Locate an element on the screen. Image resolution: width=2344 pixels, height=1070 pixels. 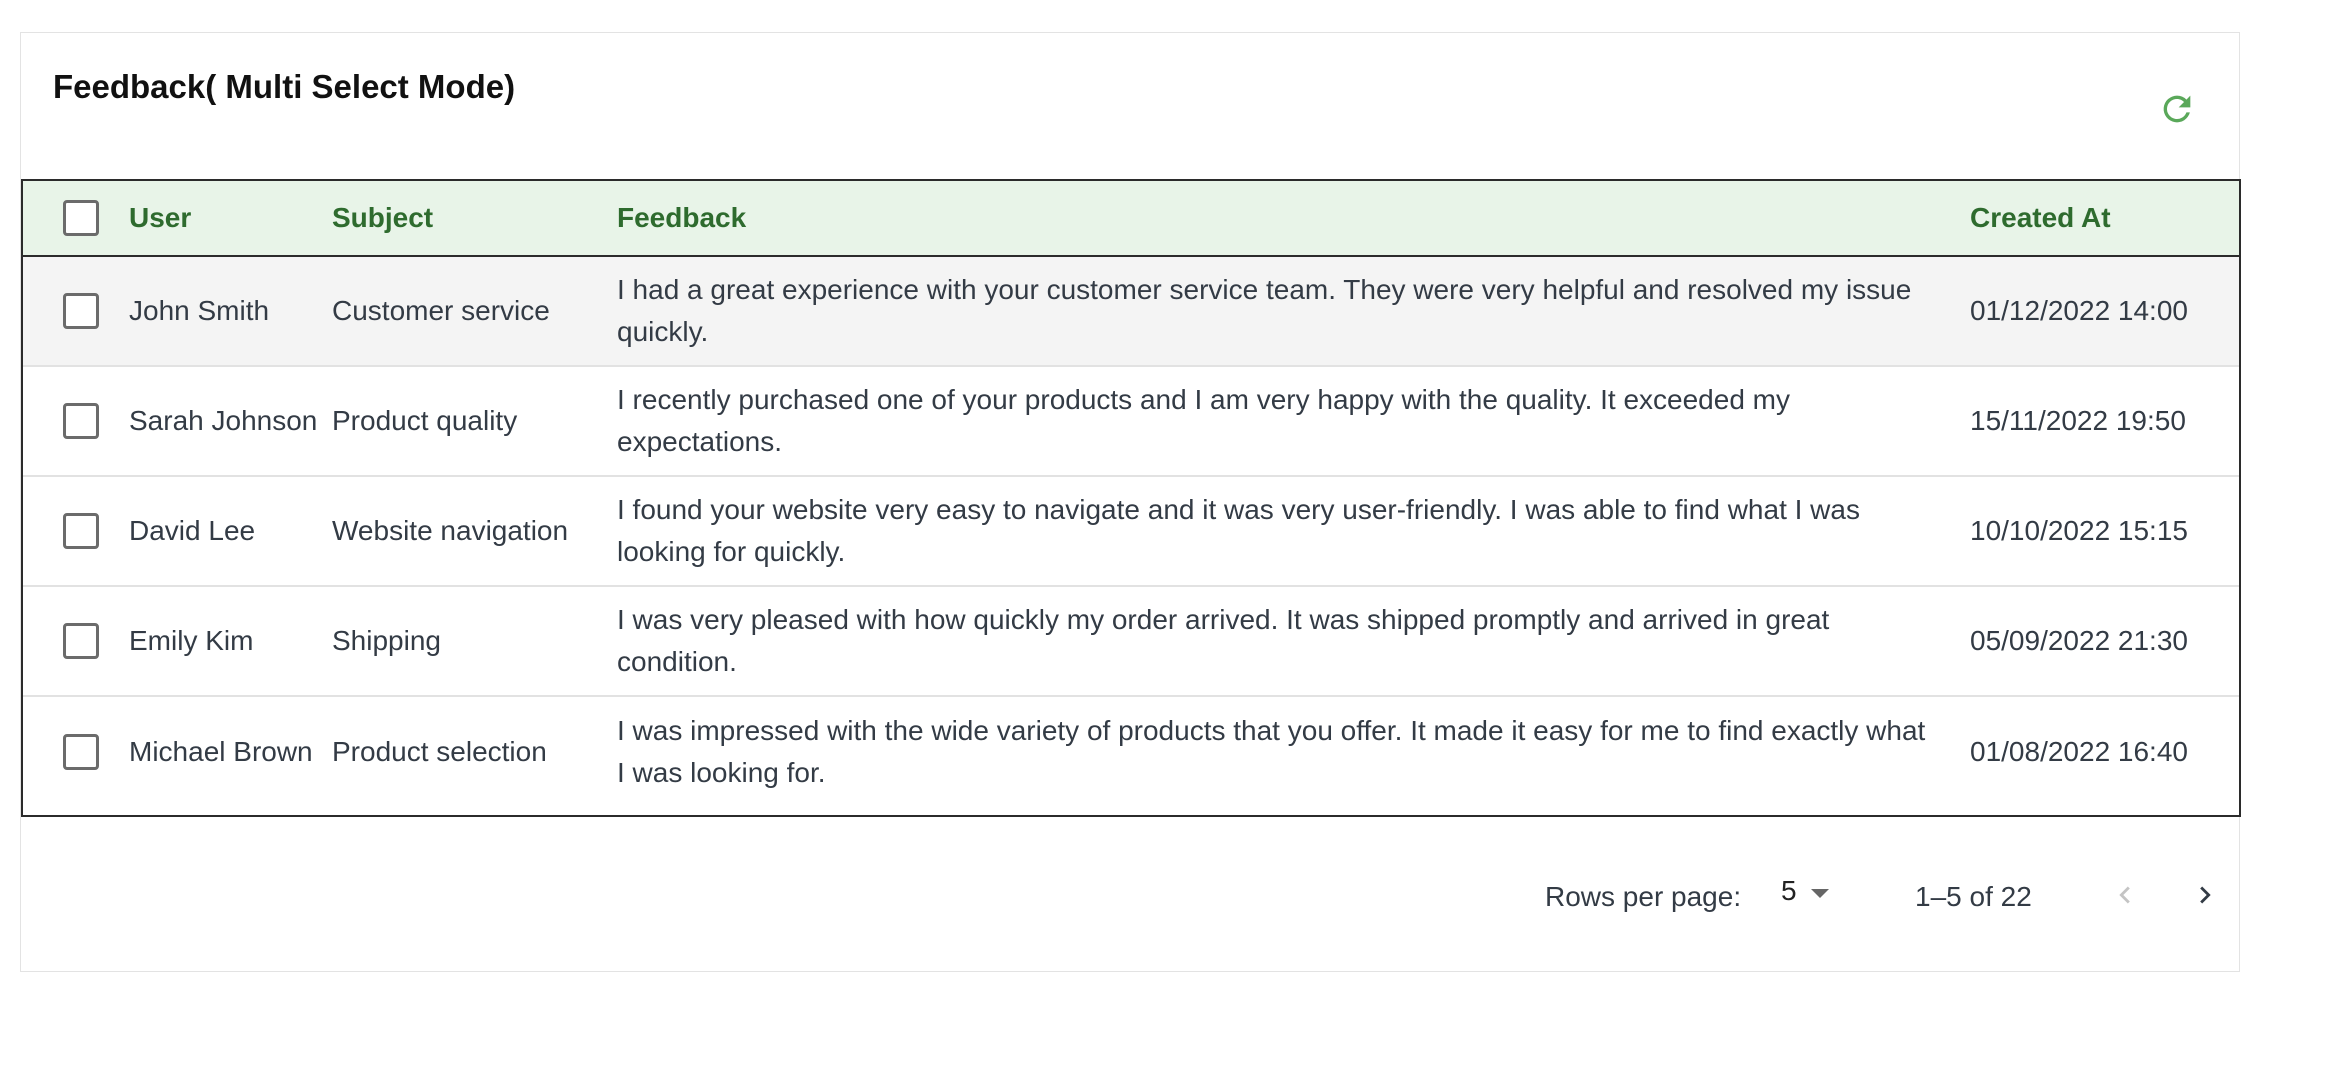
chevron-left-icon is located at coordinates (2124, 895).